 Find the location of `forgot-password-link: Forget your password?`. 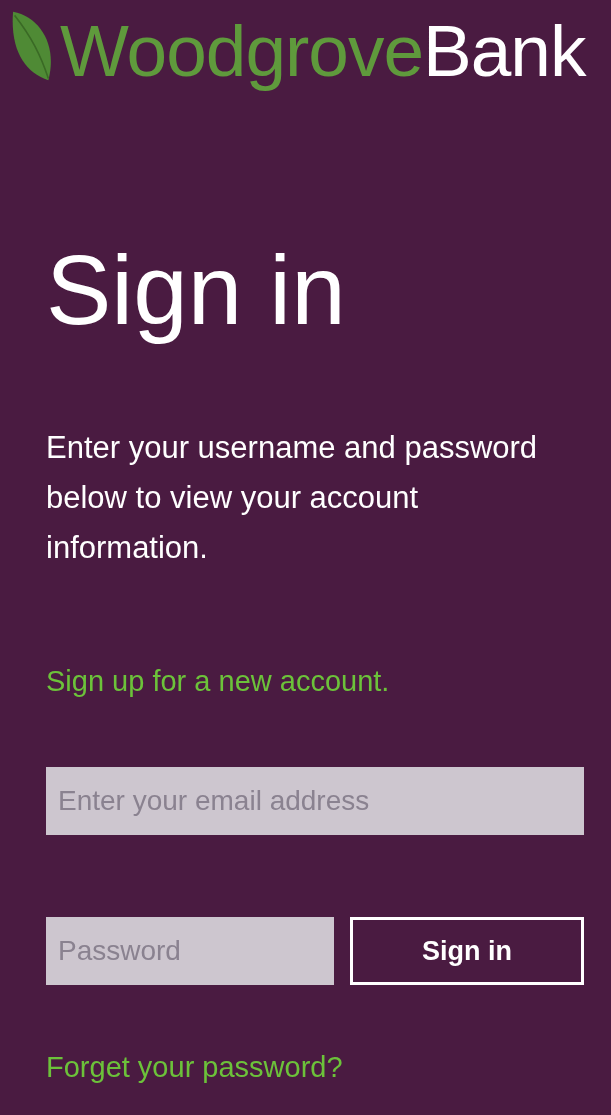

forgot-password-link: Forget your password? is located at coordinates (315, 1067).